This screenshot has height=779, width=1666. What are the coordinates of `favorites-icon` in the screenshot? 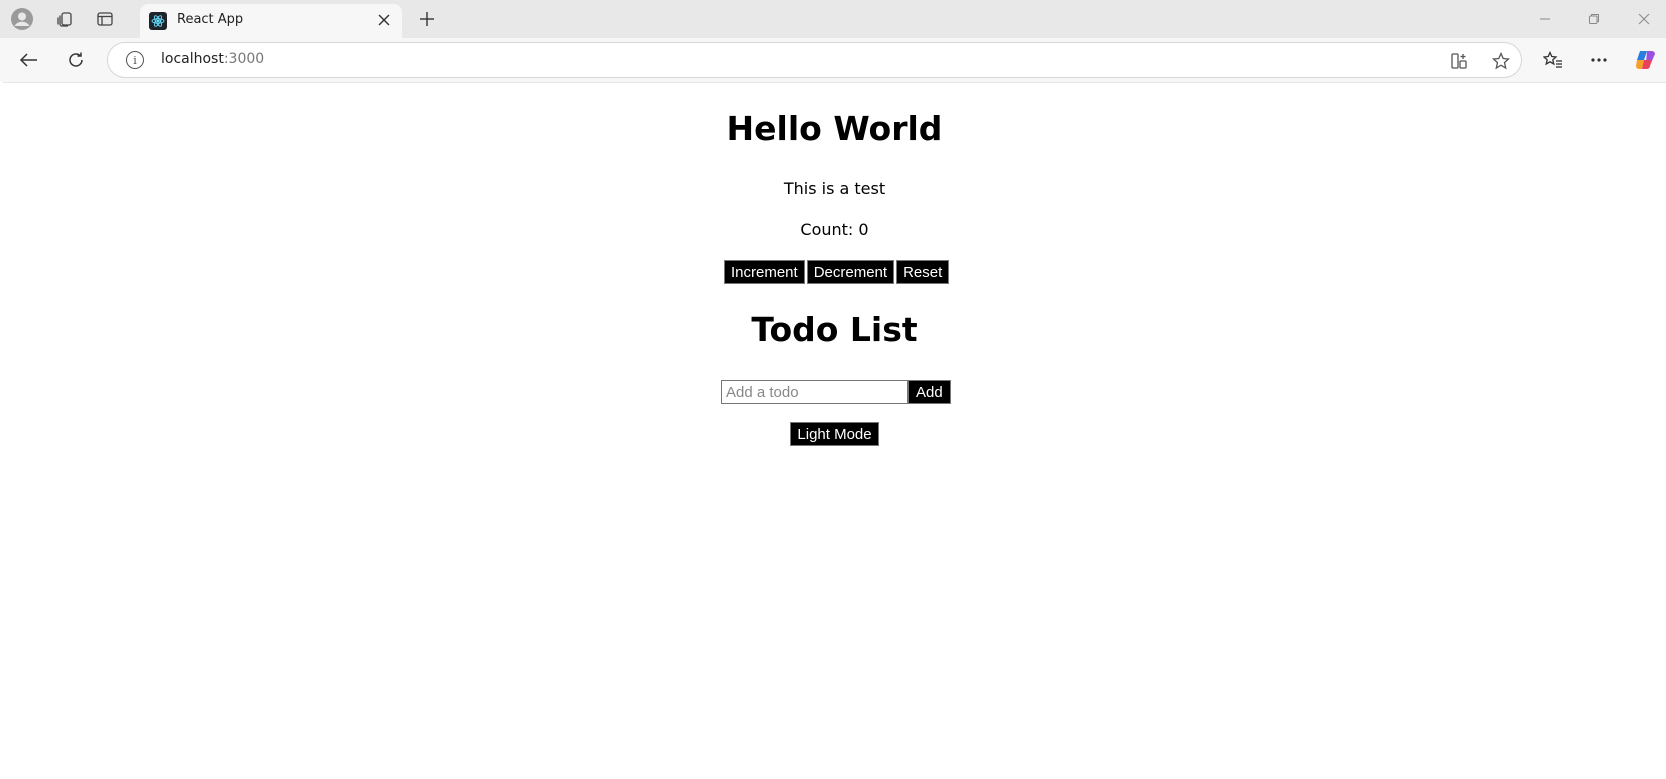 It's located at (1553, 60).